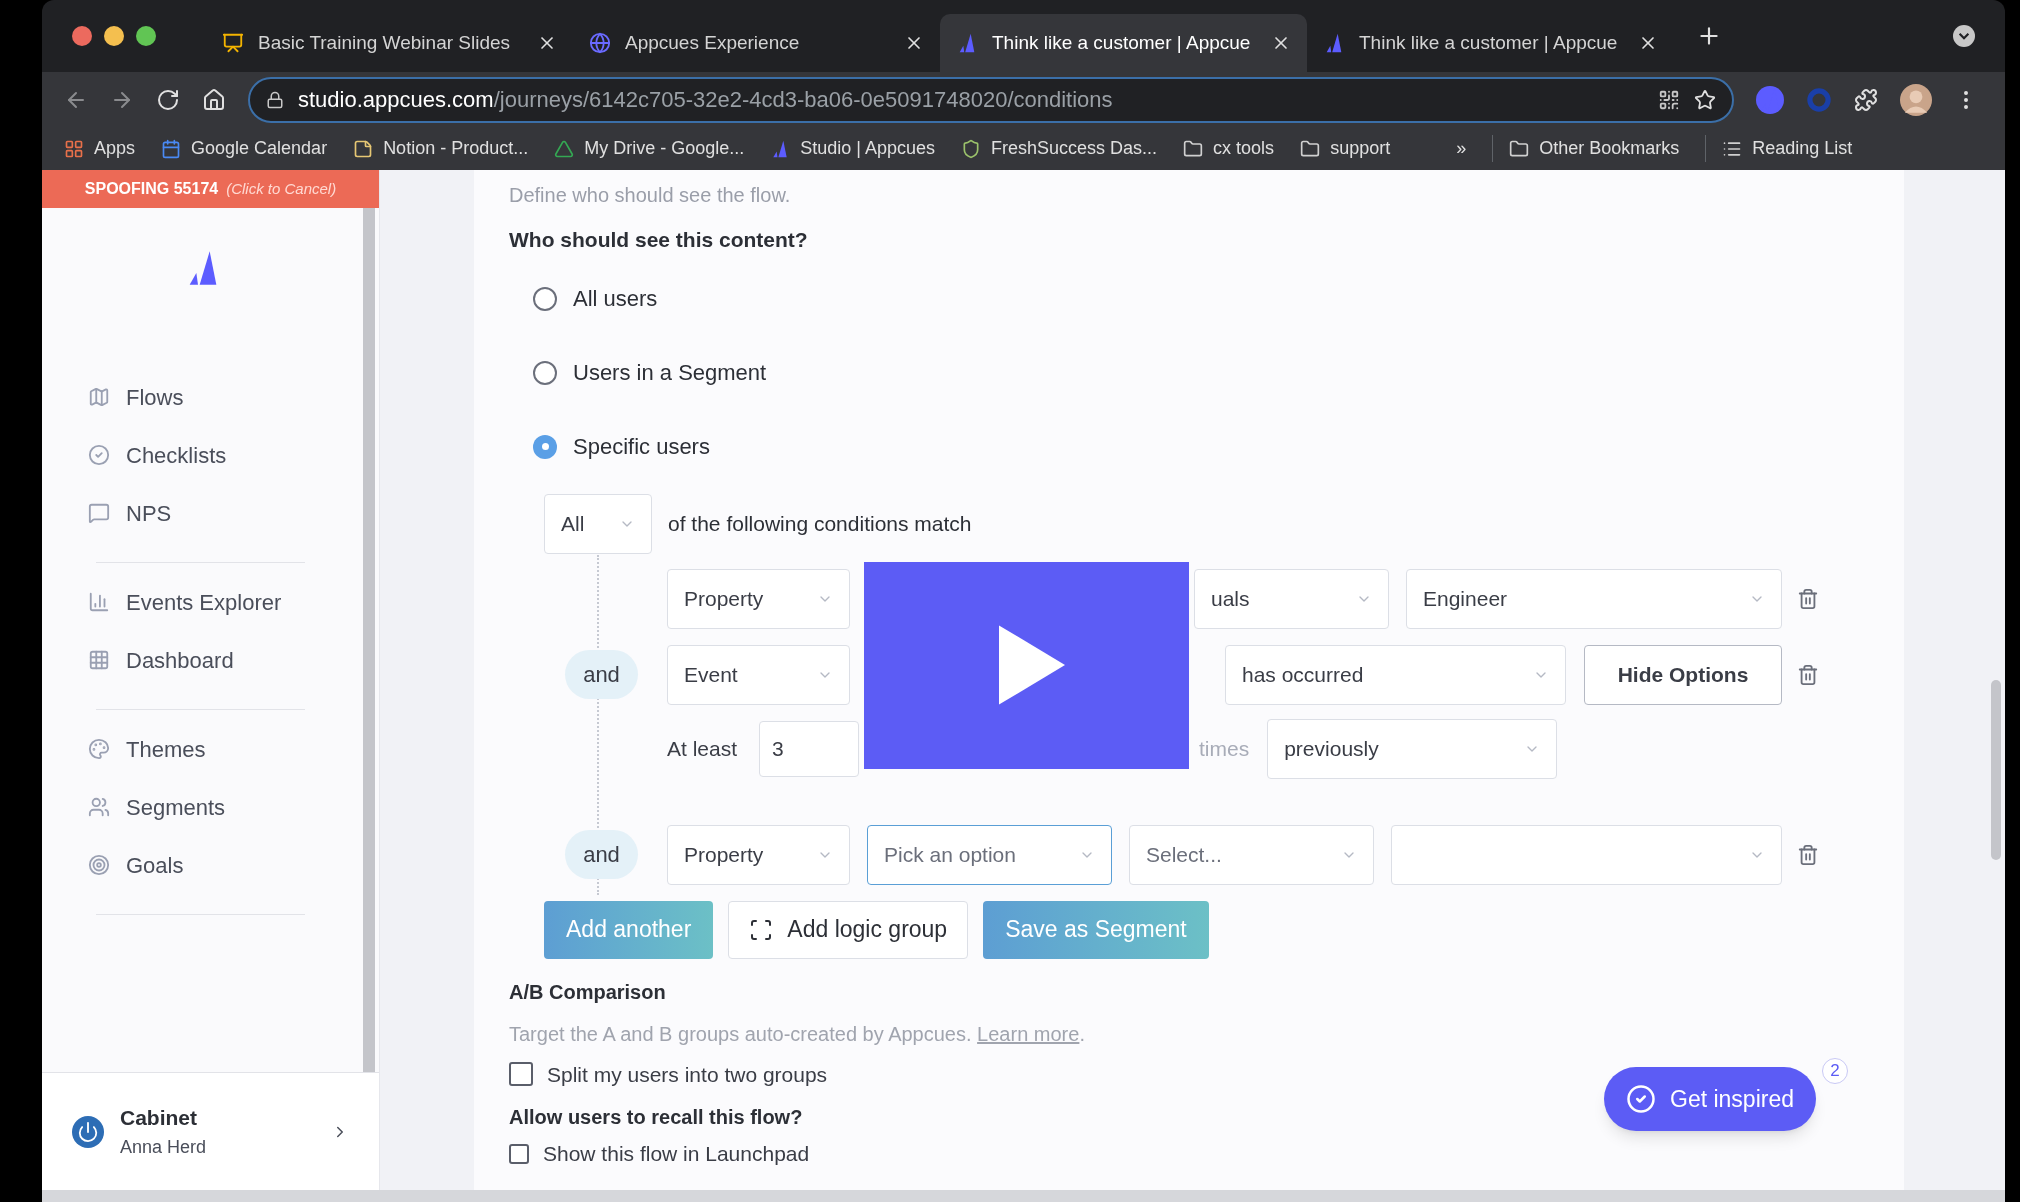 The height and width of the screenshot is (1202, 2020). Describe the element at coordinates (853, 148) in the screenshot. I see `bookmark: Studio | Appcues` at that location.